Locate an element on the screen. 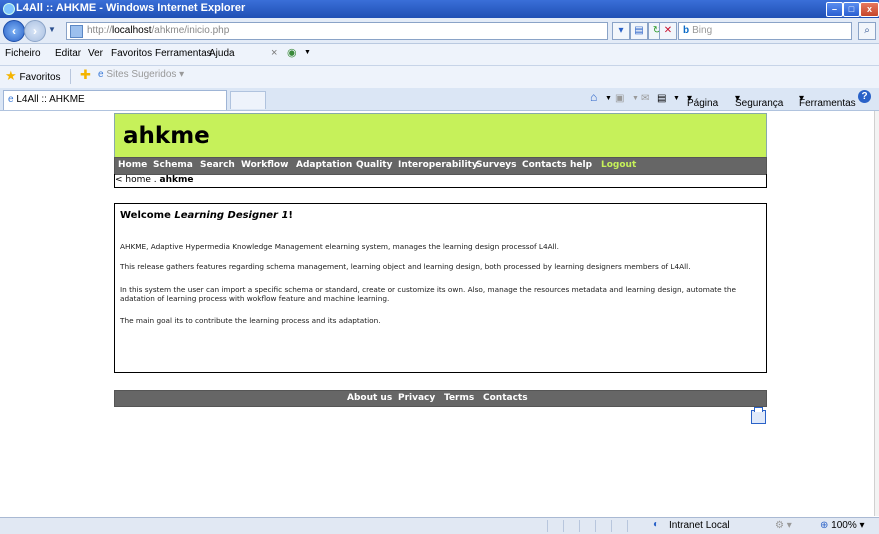 The width and height of the screenshot is (879, 534). footer-contacts: Contacts is located at coordinates (505, 398).